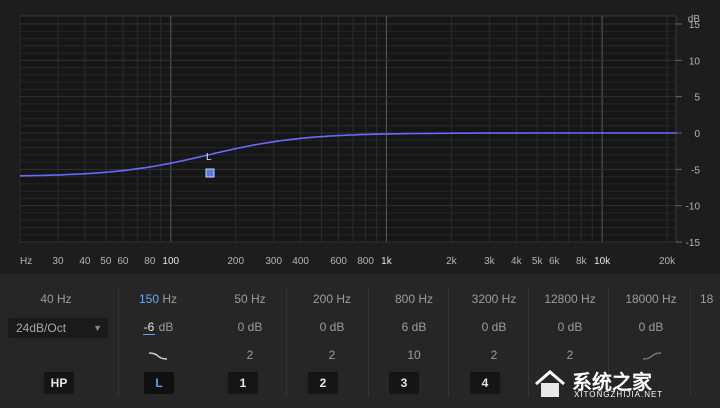 This screenshot has width=720, height=408. I want to click on x-tick-label: 10k, so click(602, 261).